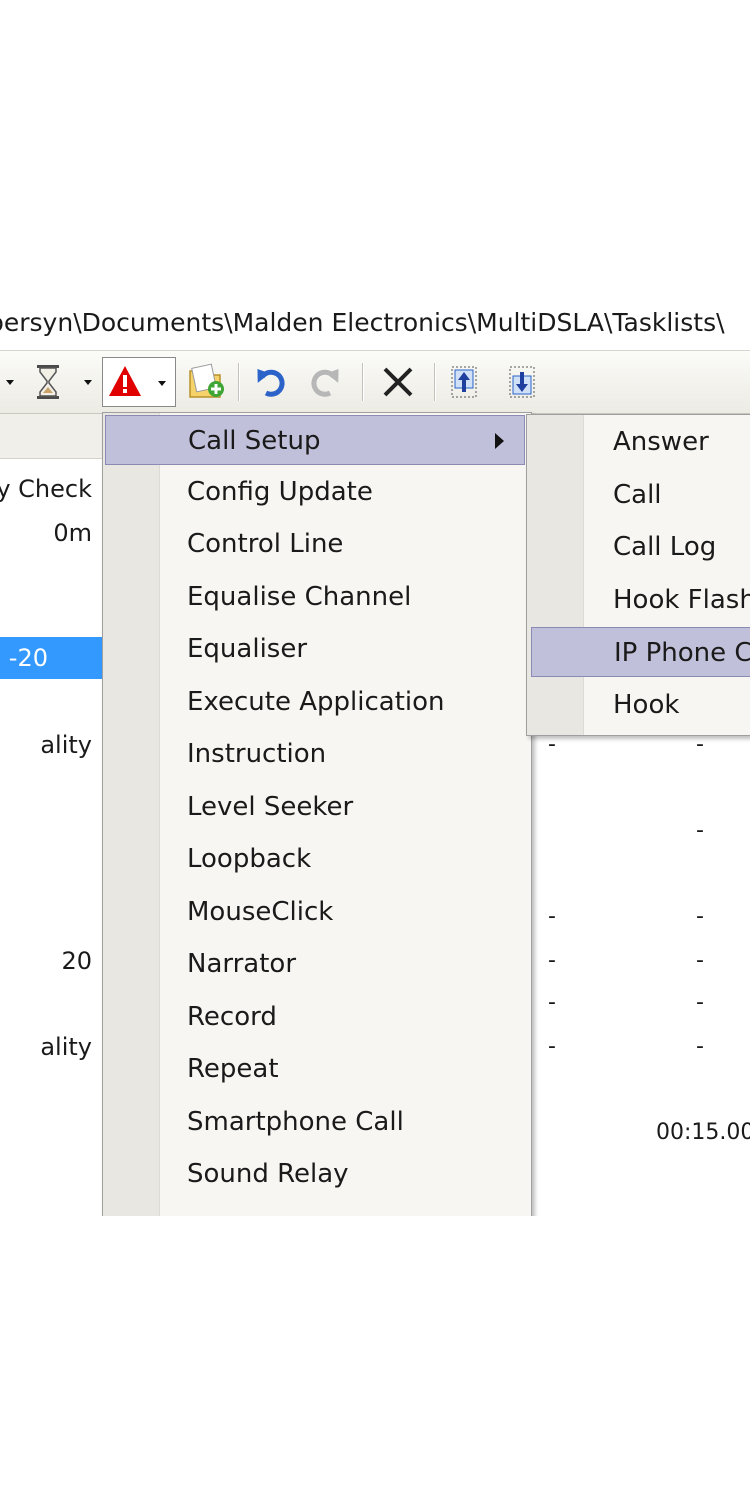 This screenshot has width=750, height=1500. What do you see at coordinates (315, 1017) in the screenshot?
I see `menu-item-record: Record` at bounding box center [315, 1017].